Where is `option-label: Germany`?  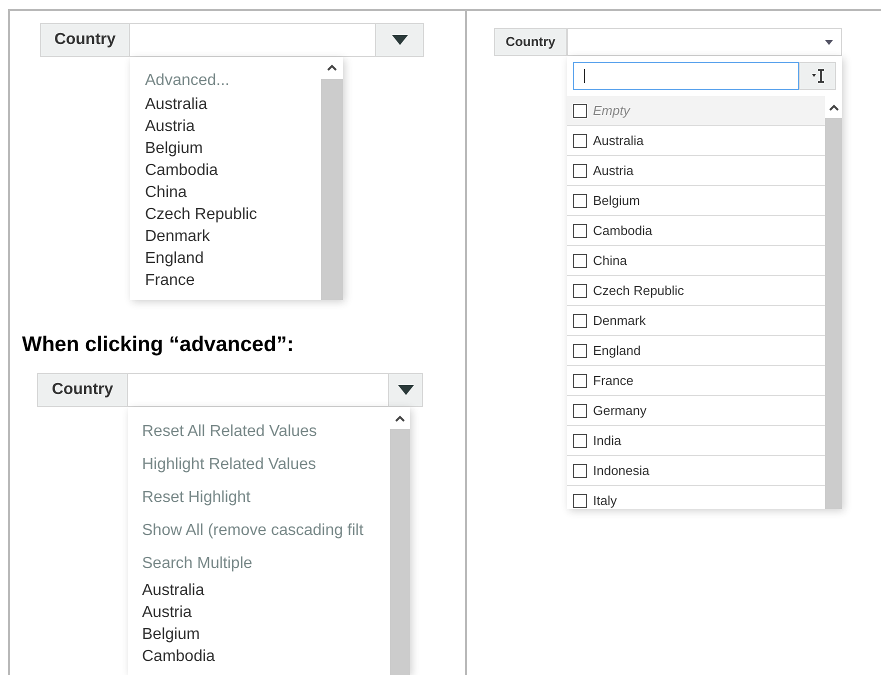 option-label: Germany is located at coordinates (619, 411).